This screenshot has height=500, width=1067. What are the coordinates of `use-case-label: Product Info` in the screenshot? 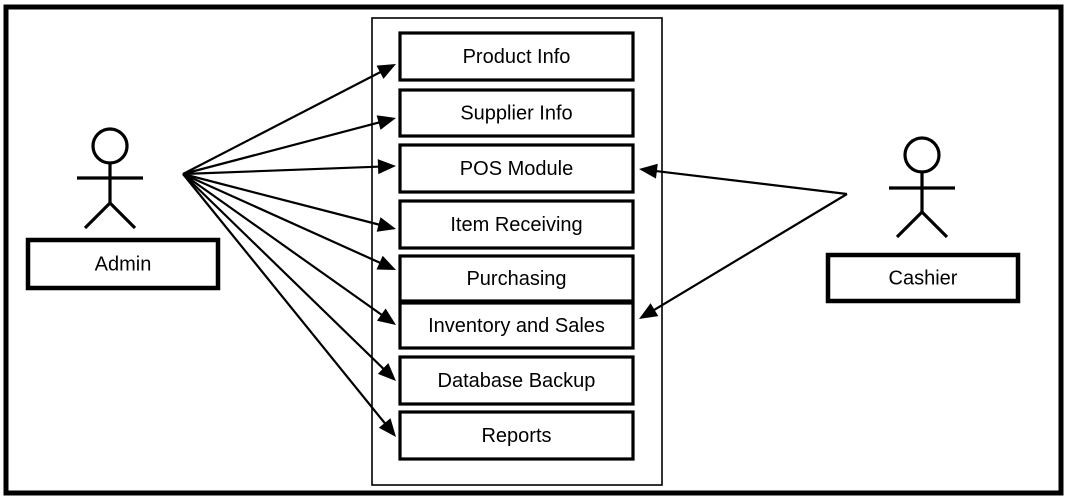 It's located at (517, 57).